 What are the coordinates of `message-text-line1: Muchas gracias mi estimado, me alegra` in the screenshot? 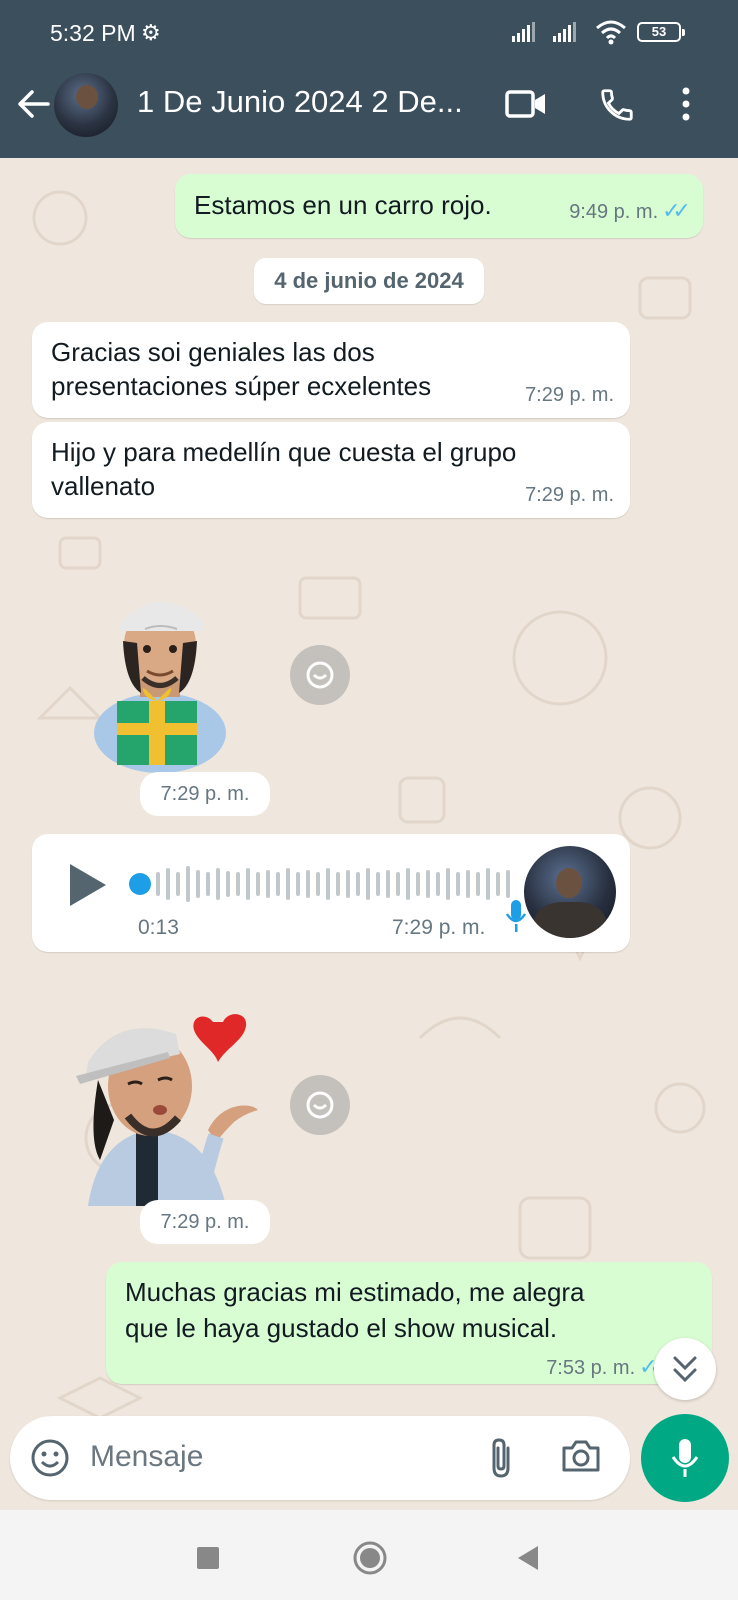 It's located at (355, 1292).